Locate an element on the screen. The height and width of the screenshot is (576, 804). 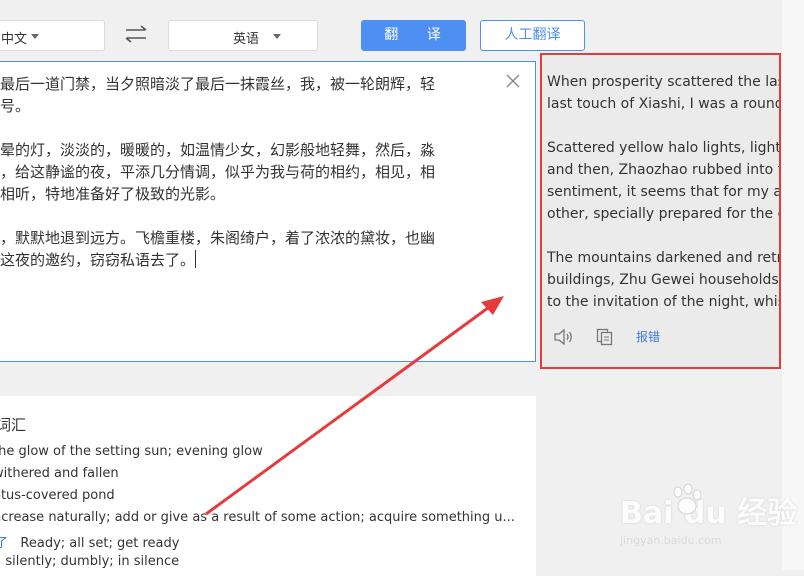
baidu-jingyan-watermark: Bai du 经验 jingyan.baidu.com is located at coordinates (709, 515).